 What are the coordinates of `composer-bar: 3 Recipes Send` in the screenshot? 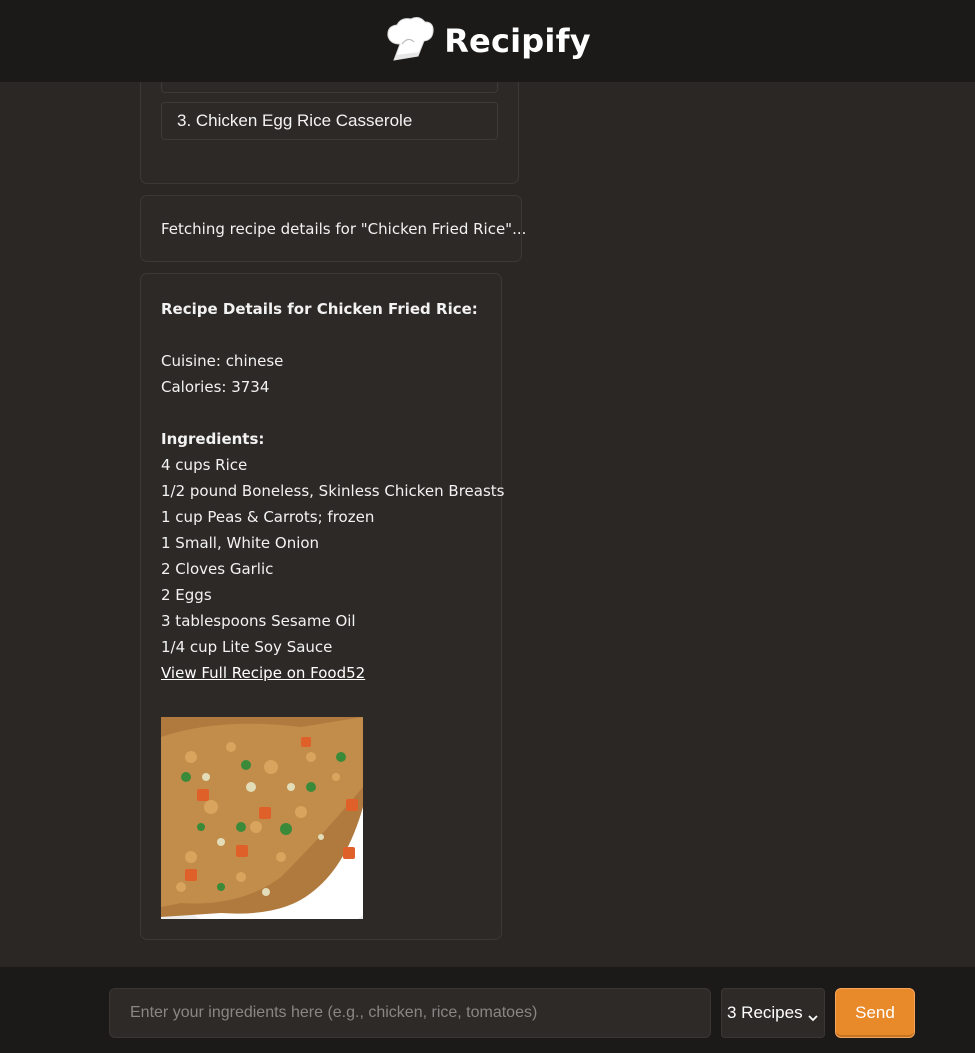 It's located at (487, 1010).